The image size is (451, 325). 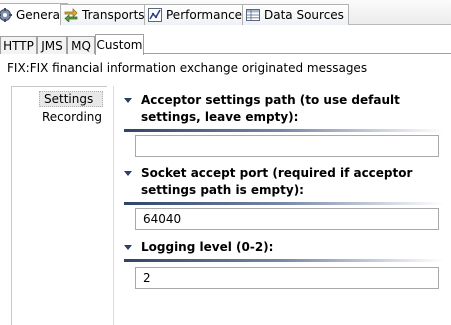 I want to click on performance-icon, so click(x=155, y=15).